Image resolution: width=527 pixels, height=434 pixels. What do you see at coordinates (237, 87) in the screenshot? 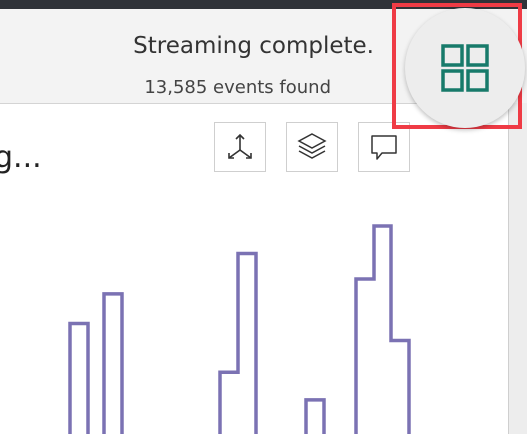
I see `events-count: 13,585 events found` at bounding box center [237, 87].